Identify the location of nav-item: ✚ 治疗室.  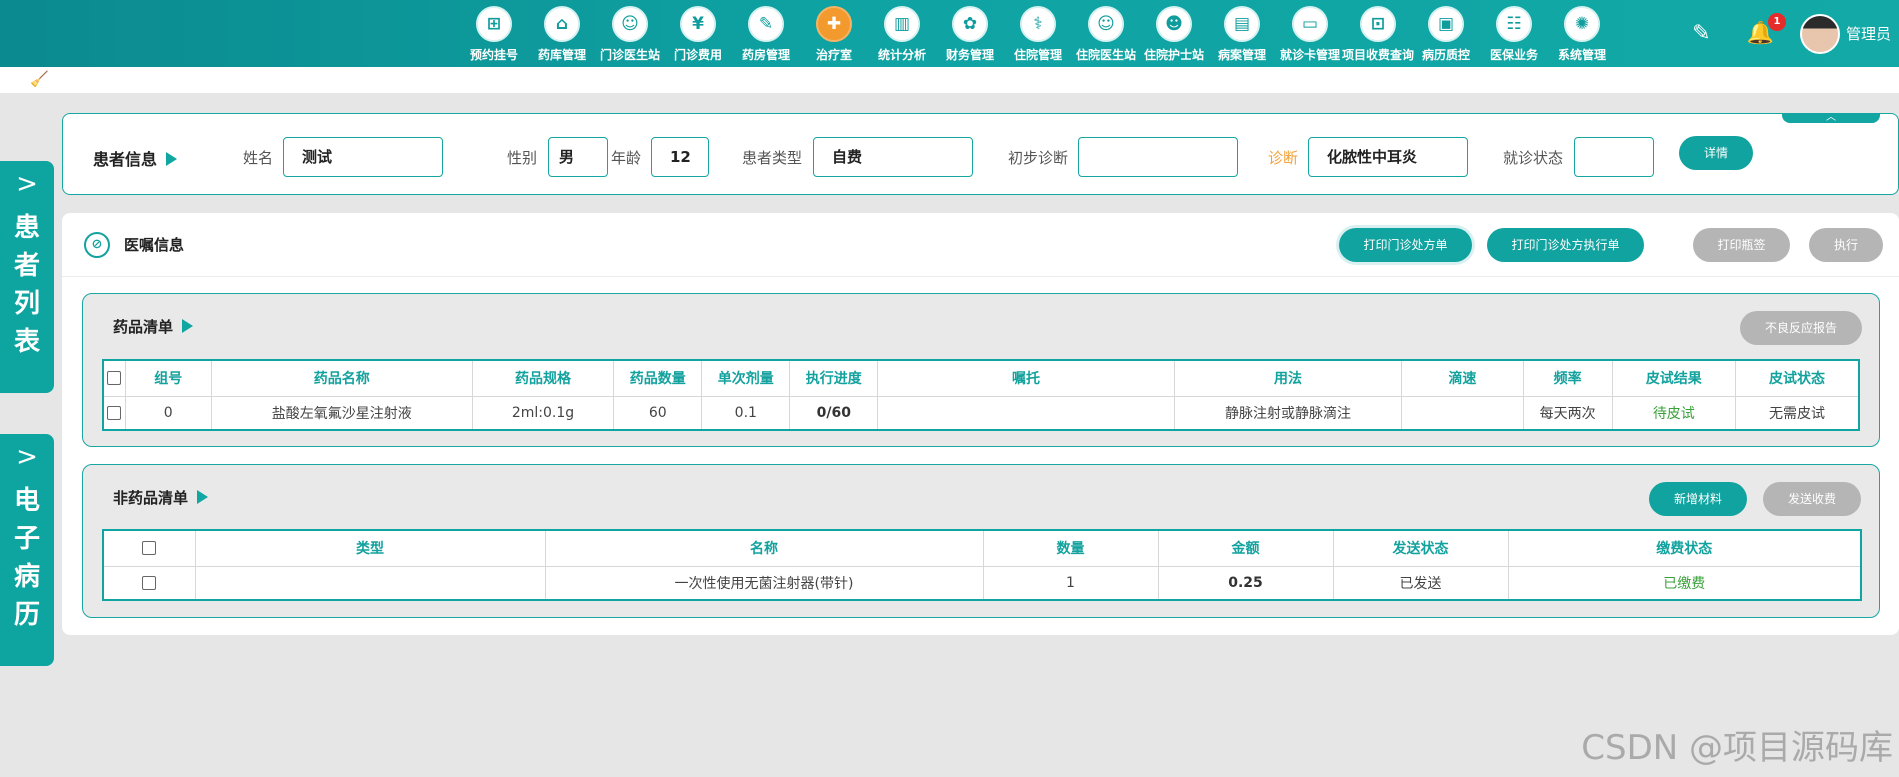
(834, 36).